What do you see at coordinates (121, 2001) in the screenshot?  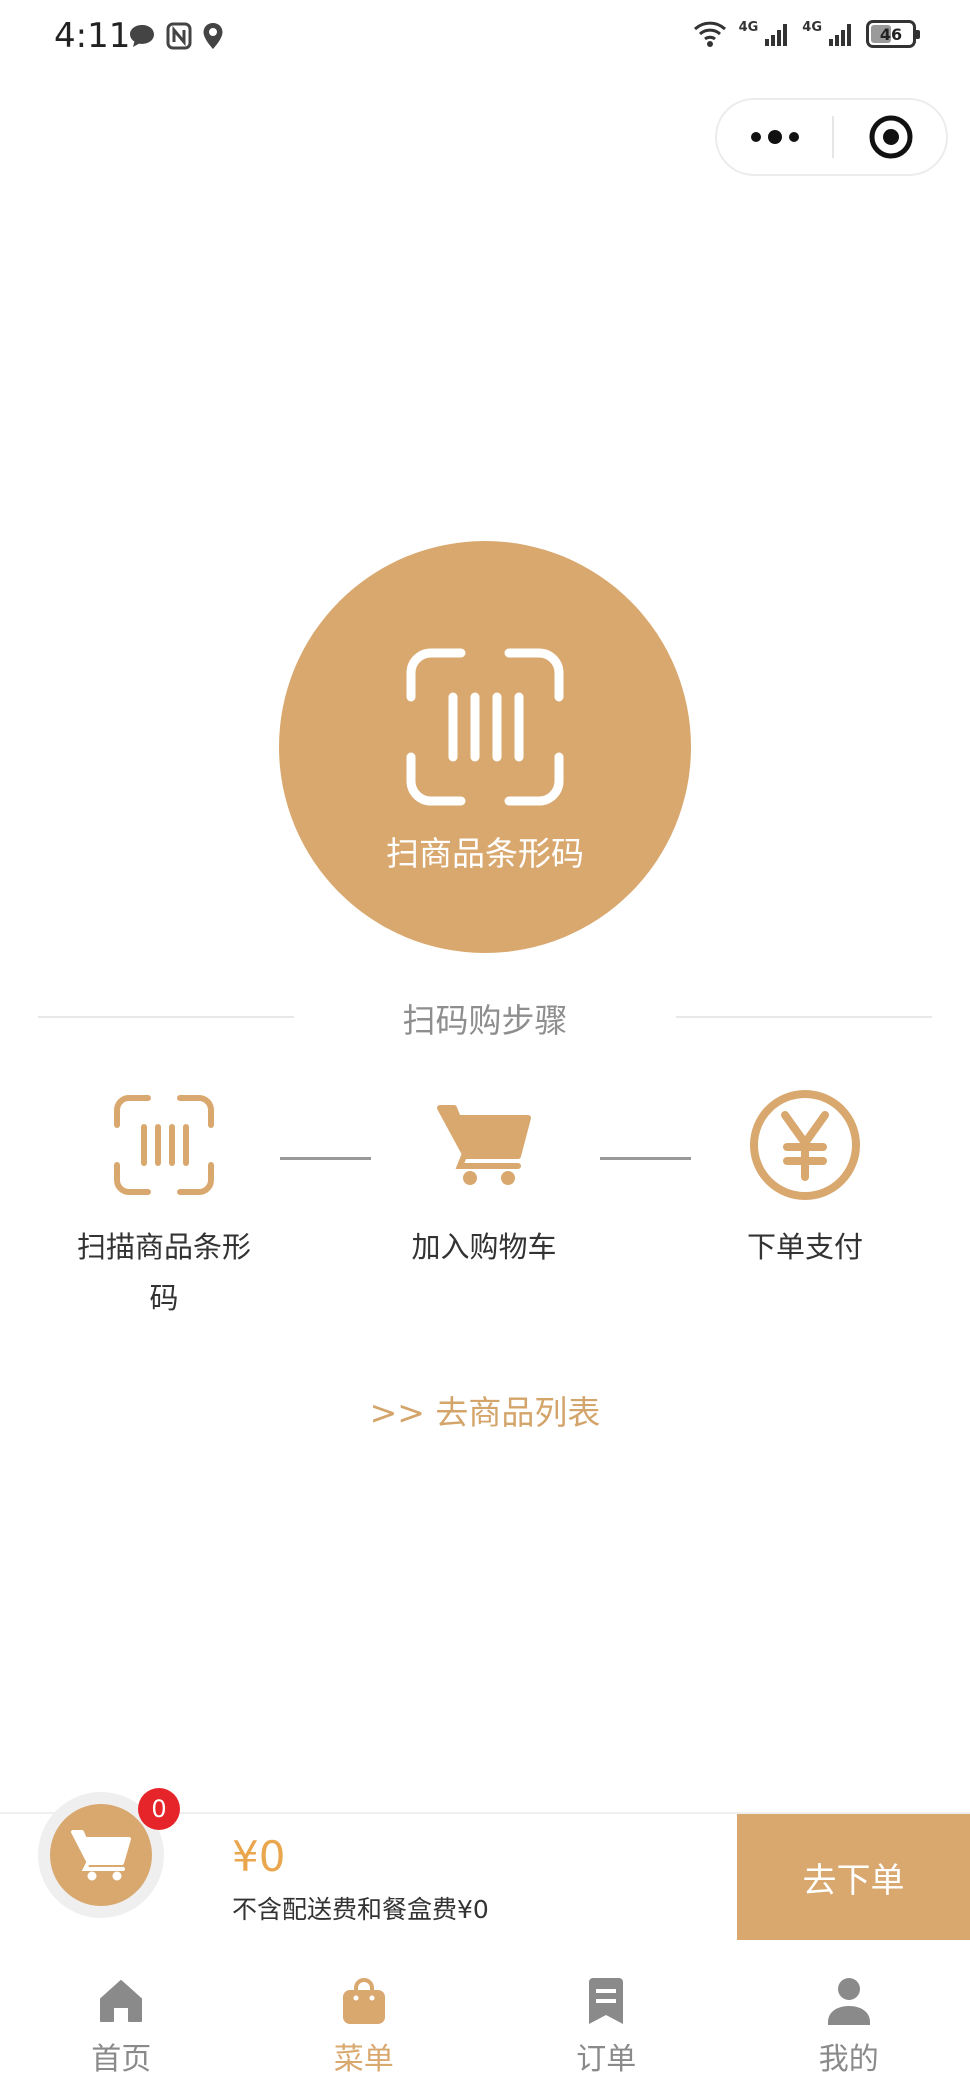 I see `home-icon` at bounding box center [121, 2001].